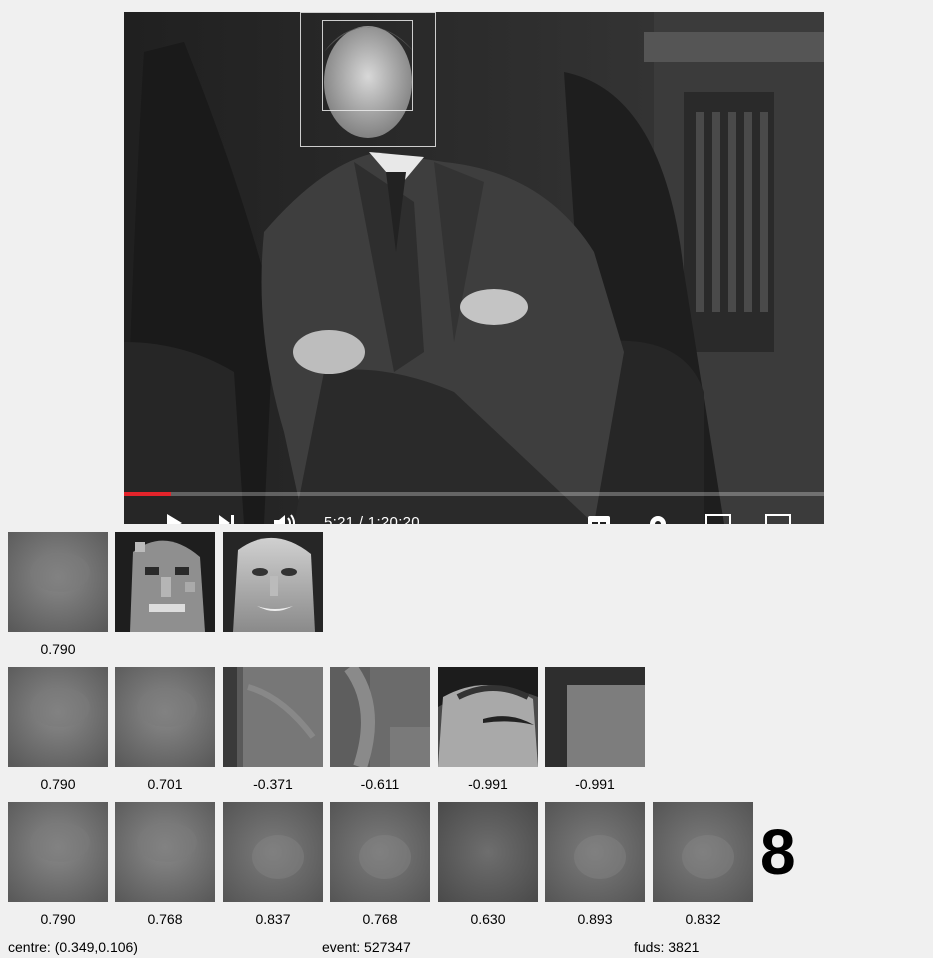  I want to click on centre-readout: centre: (0.349,0.106), so click(73, 947).